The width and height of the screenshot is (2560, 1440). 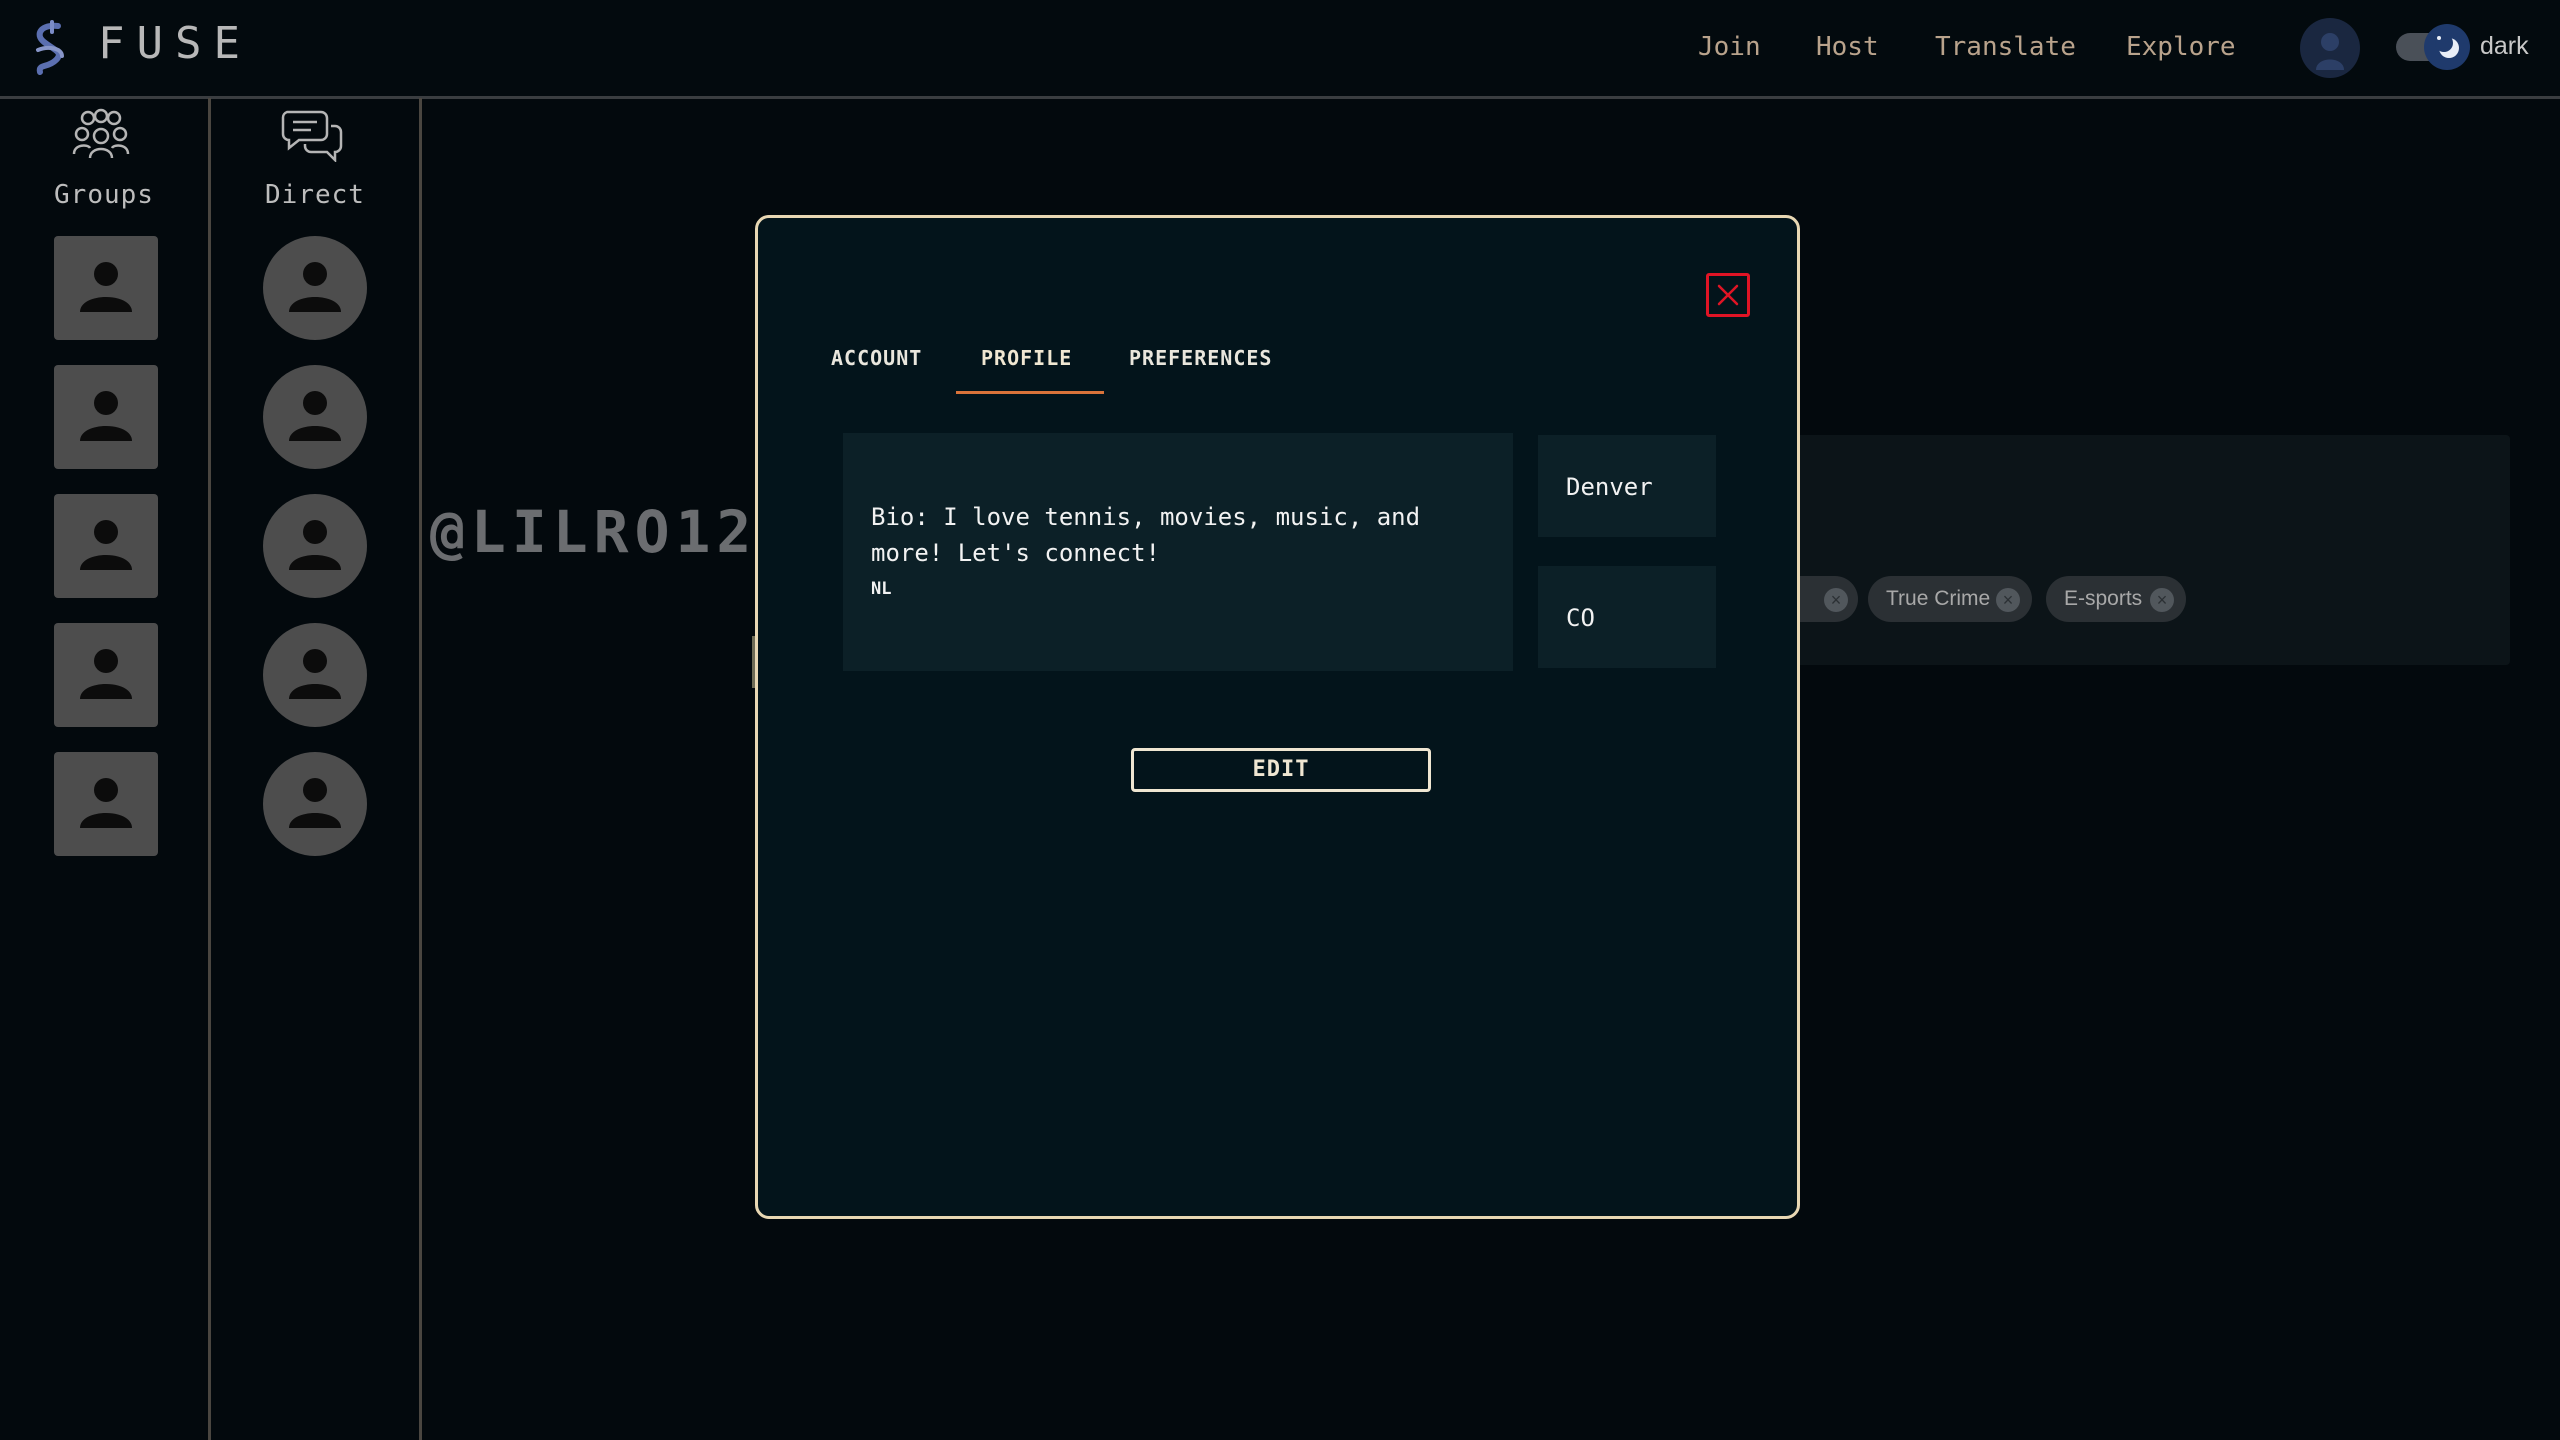 What do you see at coordinates (2447, 47) in the screenshot?
I see `moon-icon` at bounding box center [2447, 47].